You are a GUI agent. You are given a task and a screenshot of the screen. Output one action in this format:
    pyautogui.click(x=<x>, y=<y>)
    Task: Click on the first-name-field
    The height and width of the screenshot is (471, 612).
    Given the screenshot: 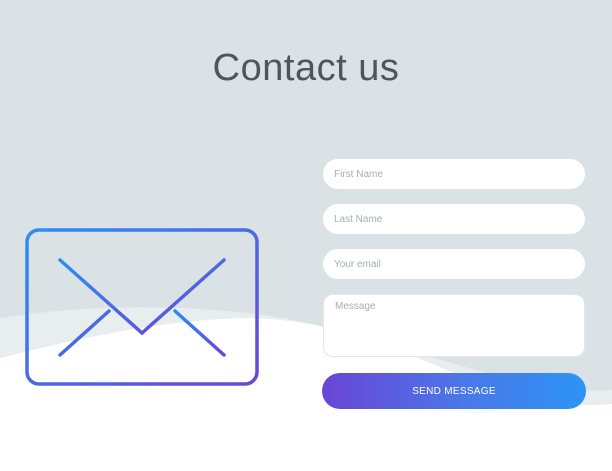 What is the action you would take?
    pyautogui.click(x=454, y=174)
    